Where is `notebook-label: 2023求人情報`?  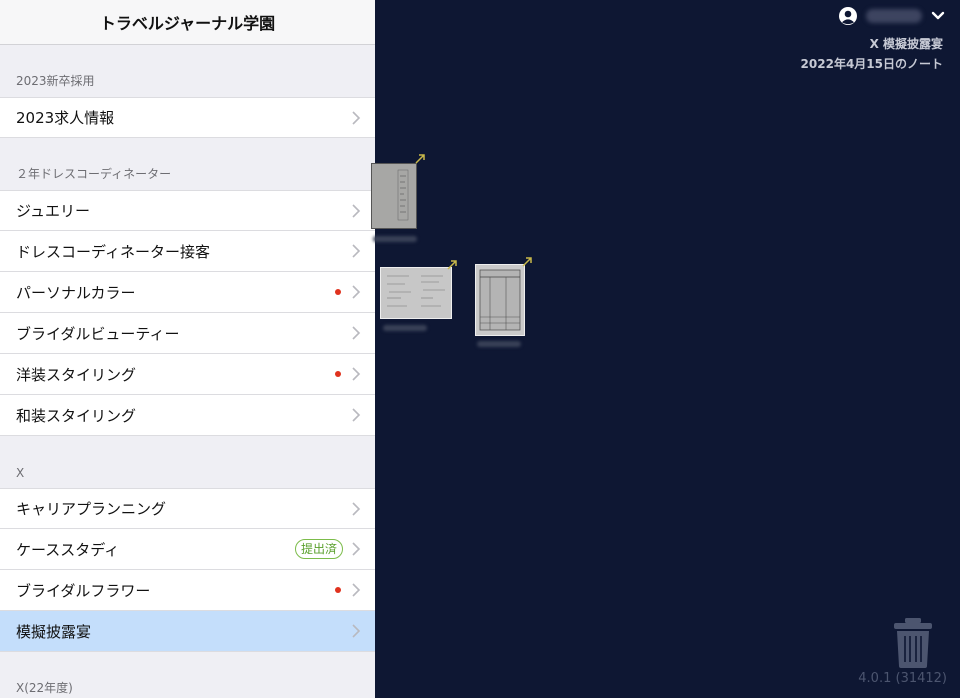
notebook-label: 2023求人情報 is located at coordinates (65, 118).